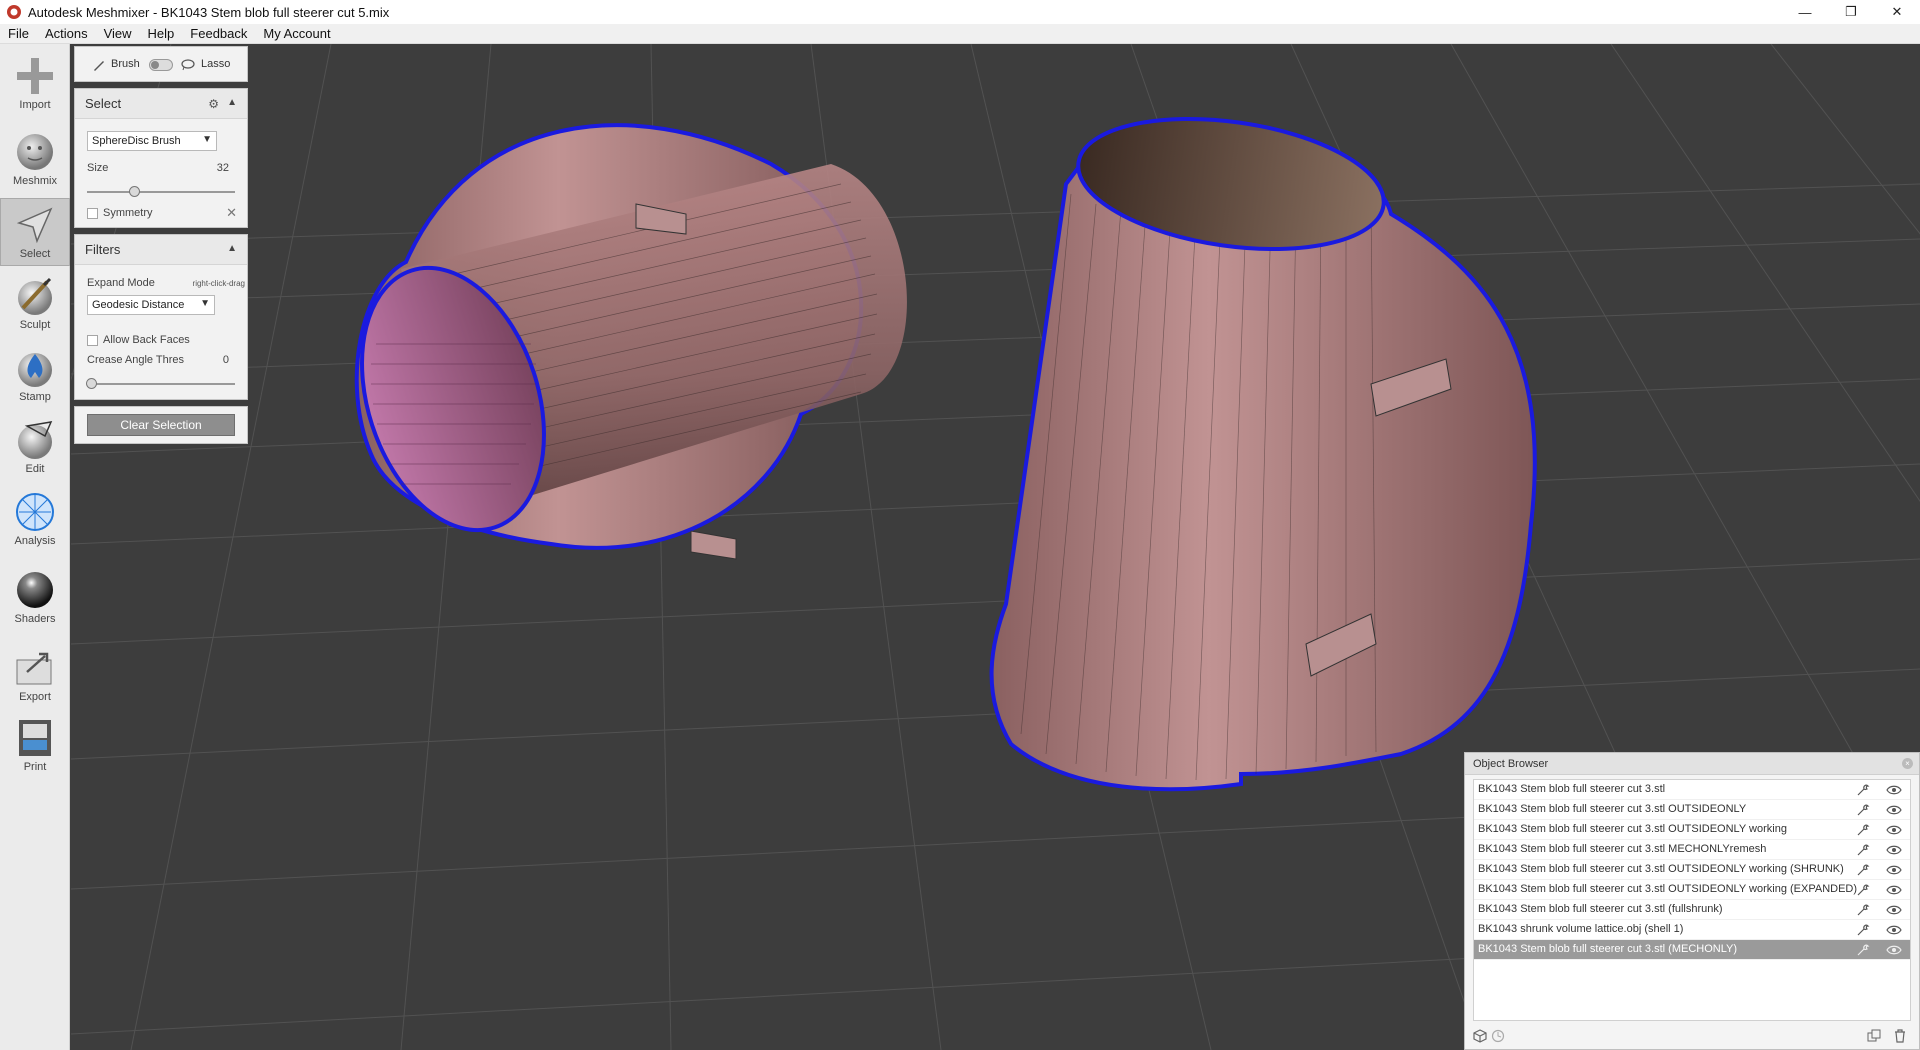 Image resolution: width=1920 pixels, height=1050 pixels. What do you see at coordinates (103, 103) in the screenshot?
I see `select-panel-title: Select` at bounding box center [103, 103].